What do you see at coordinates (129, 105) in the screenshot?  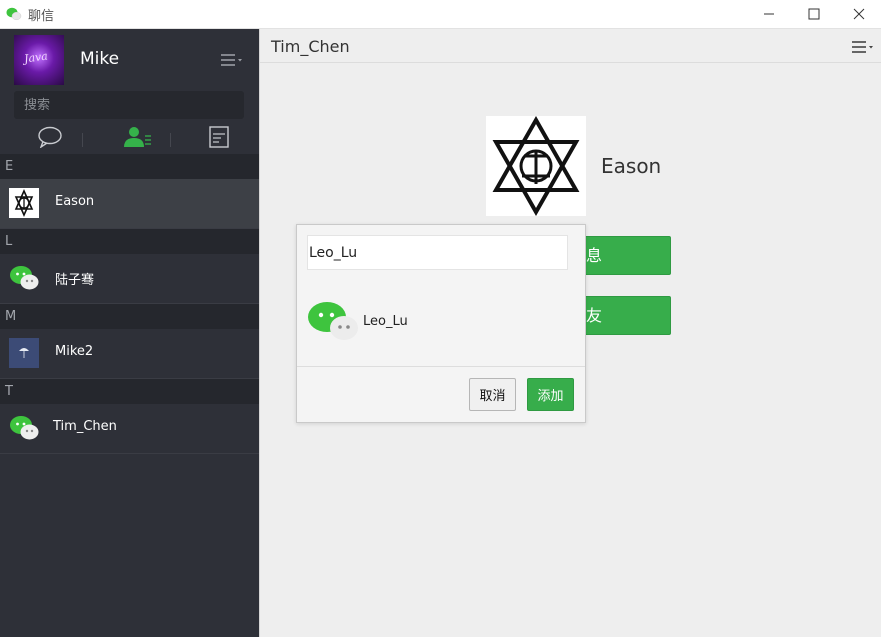 I see `search-input` at bounding box center [129, 105].